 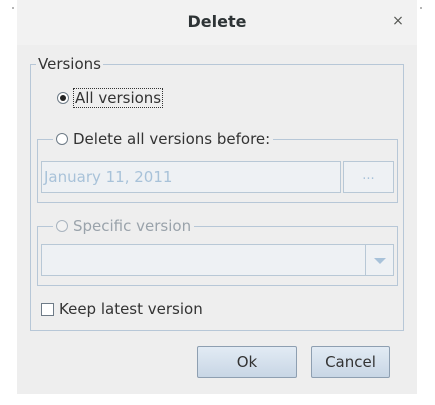 What do you see at coordinates (62, 139) in the screenshot?
I see `delete-before-radio` at bounding box center [62, 139].